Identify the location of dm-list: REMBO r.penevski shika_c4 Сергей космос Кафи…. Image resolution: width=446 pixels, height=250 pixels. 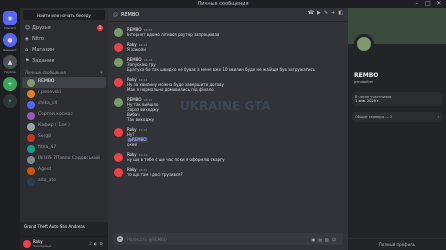
(64, 132).